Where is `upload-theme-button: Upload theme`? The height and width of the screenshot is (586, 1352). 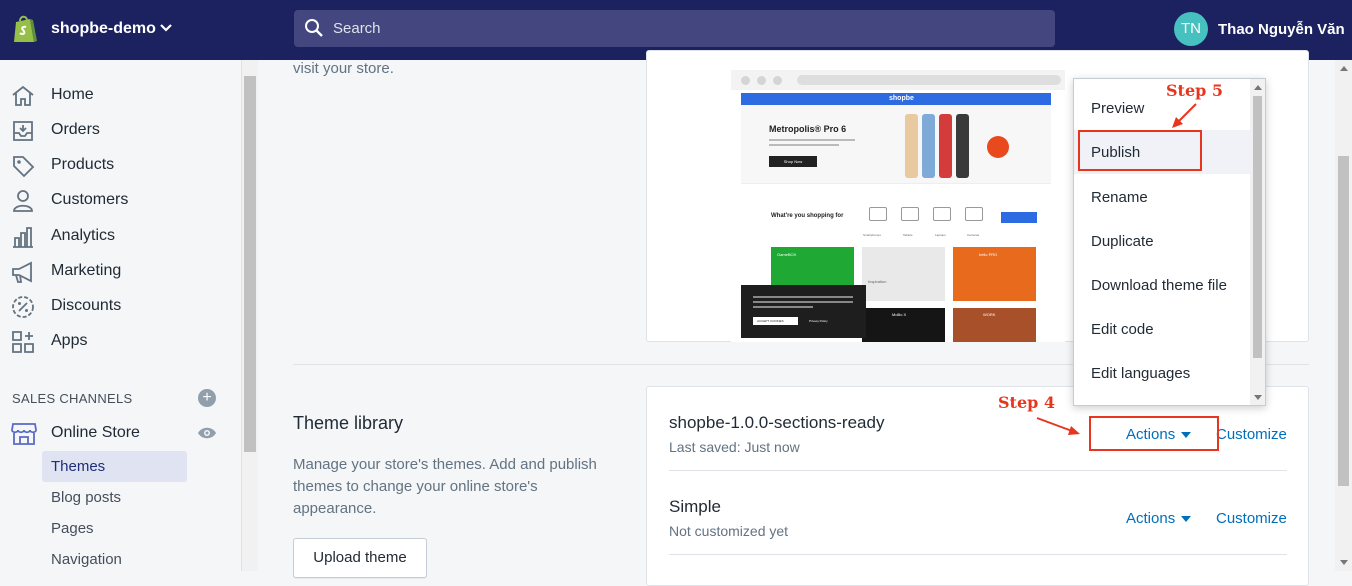
upload-theme-button: Upload theme is located at coordinates (360, 558).